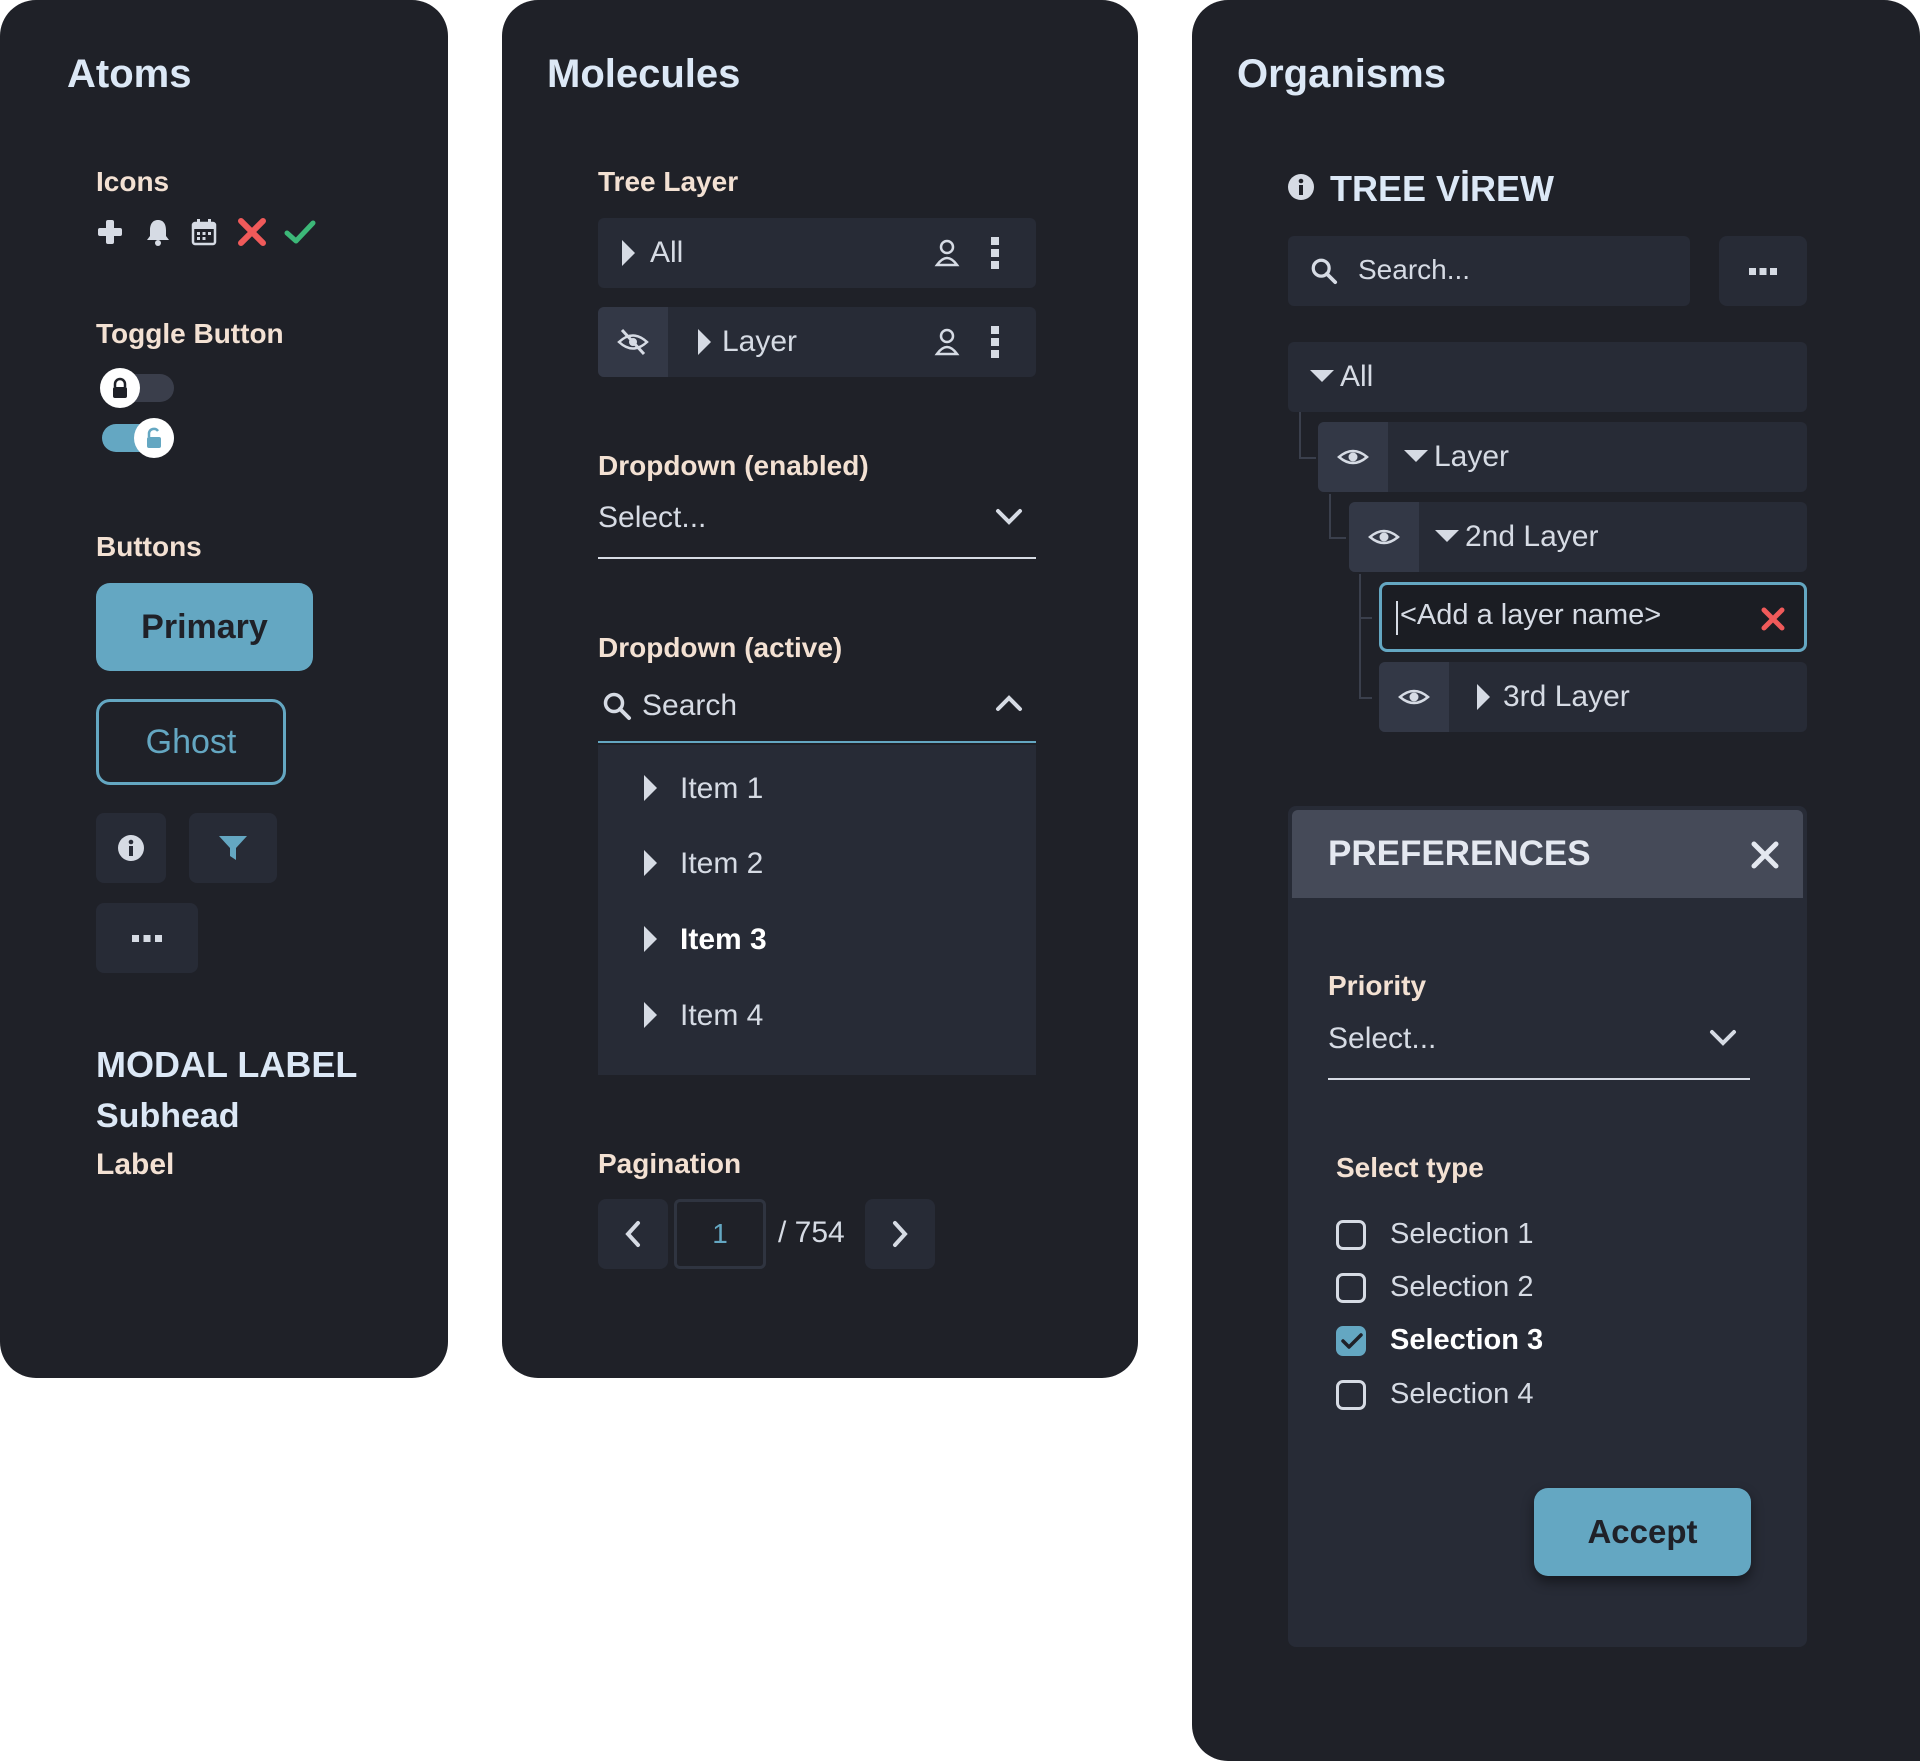 This screenshot has height=1761, width=1920. I want to click on checkbox-option: Selection 1, so click(1486, 1236).